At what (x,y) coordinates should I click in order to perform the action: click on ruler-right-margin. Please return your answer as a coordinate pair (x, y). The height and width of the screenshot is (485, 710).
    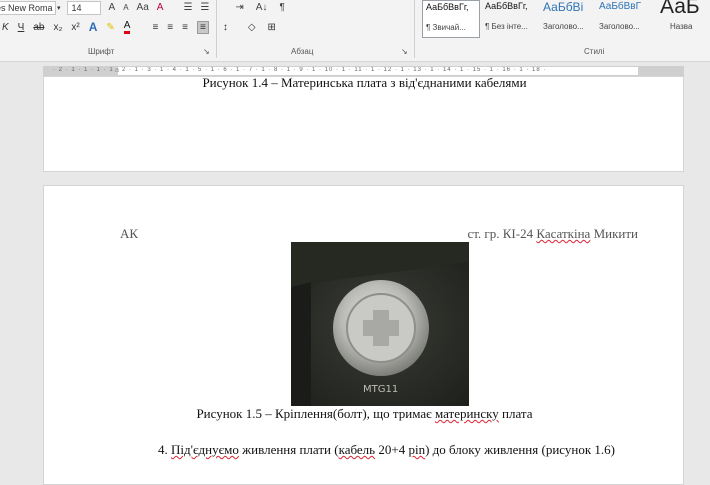
    Looking at the image, I should click on (661, 71).